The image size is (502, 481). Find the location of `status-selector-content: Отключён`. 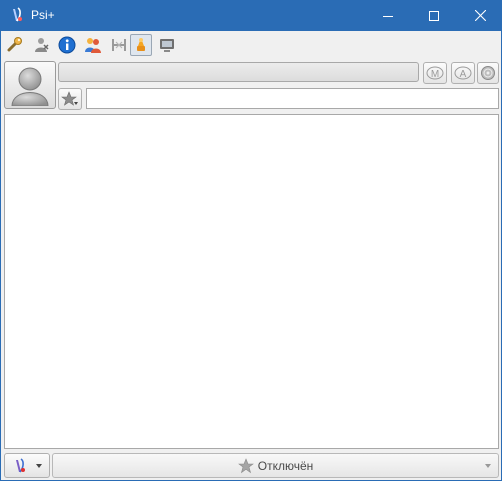

status-selector-content: Отключён is located at coordinates (275, 465).